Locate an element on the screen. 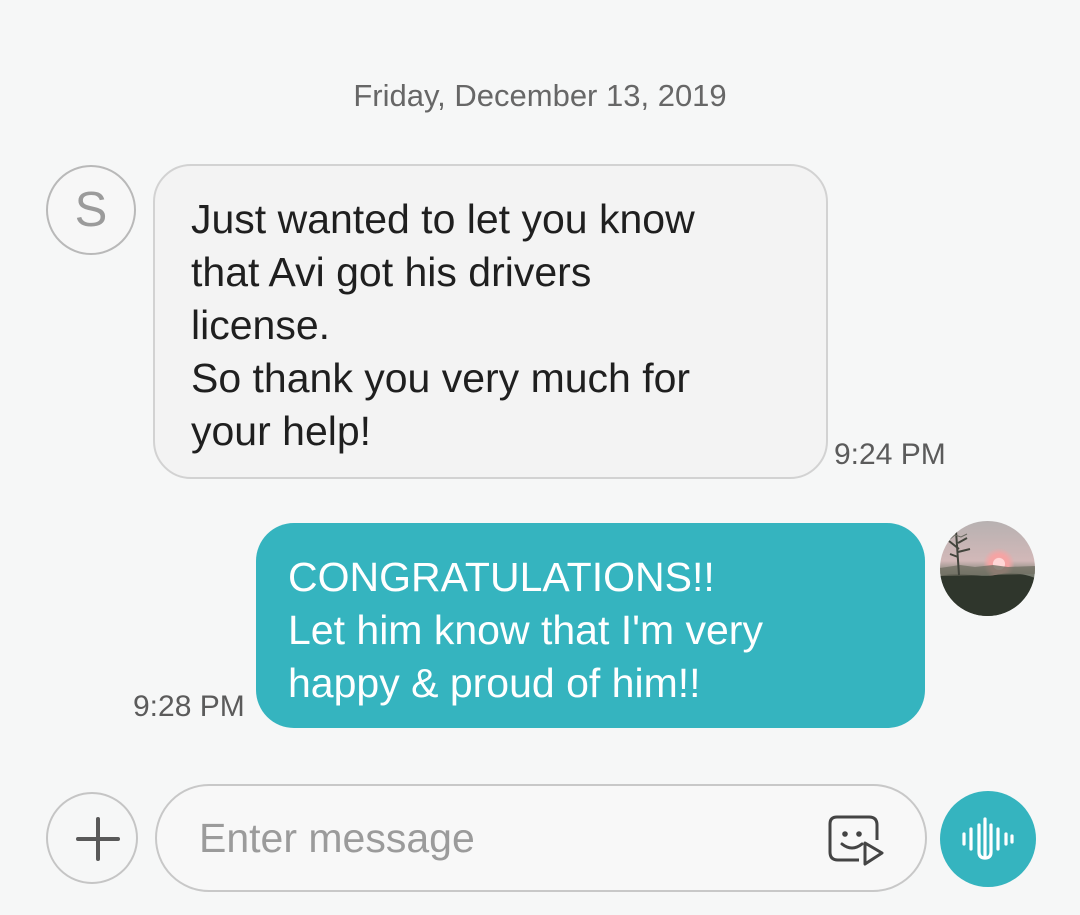  sticker-button is located at coordinates (857, 840).